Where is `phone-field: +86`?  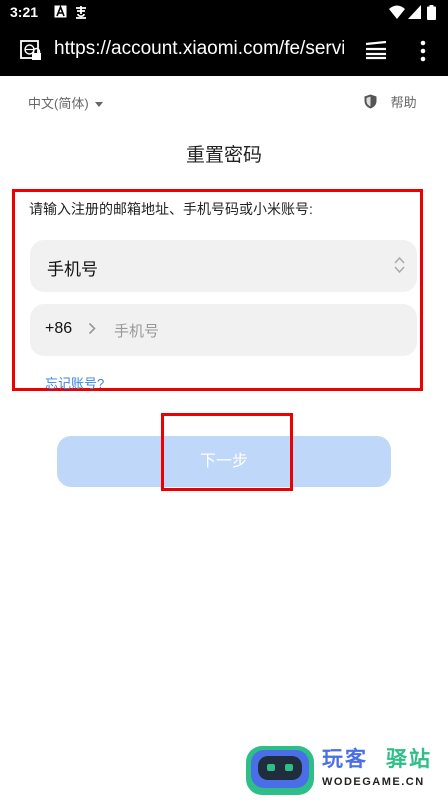
phone-field: +86 is located at coordinates (223, 330).